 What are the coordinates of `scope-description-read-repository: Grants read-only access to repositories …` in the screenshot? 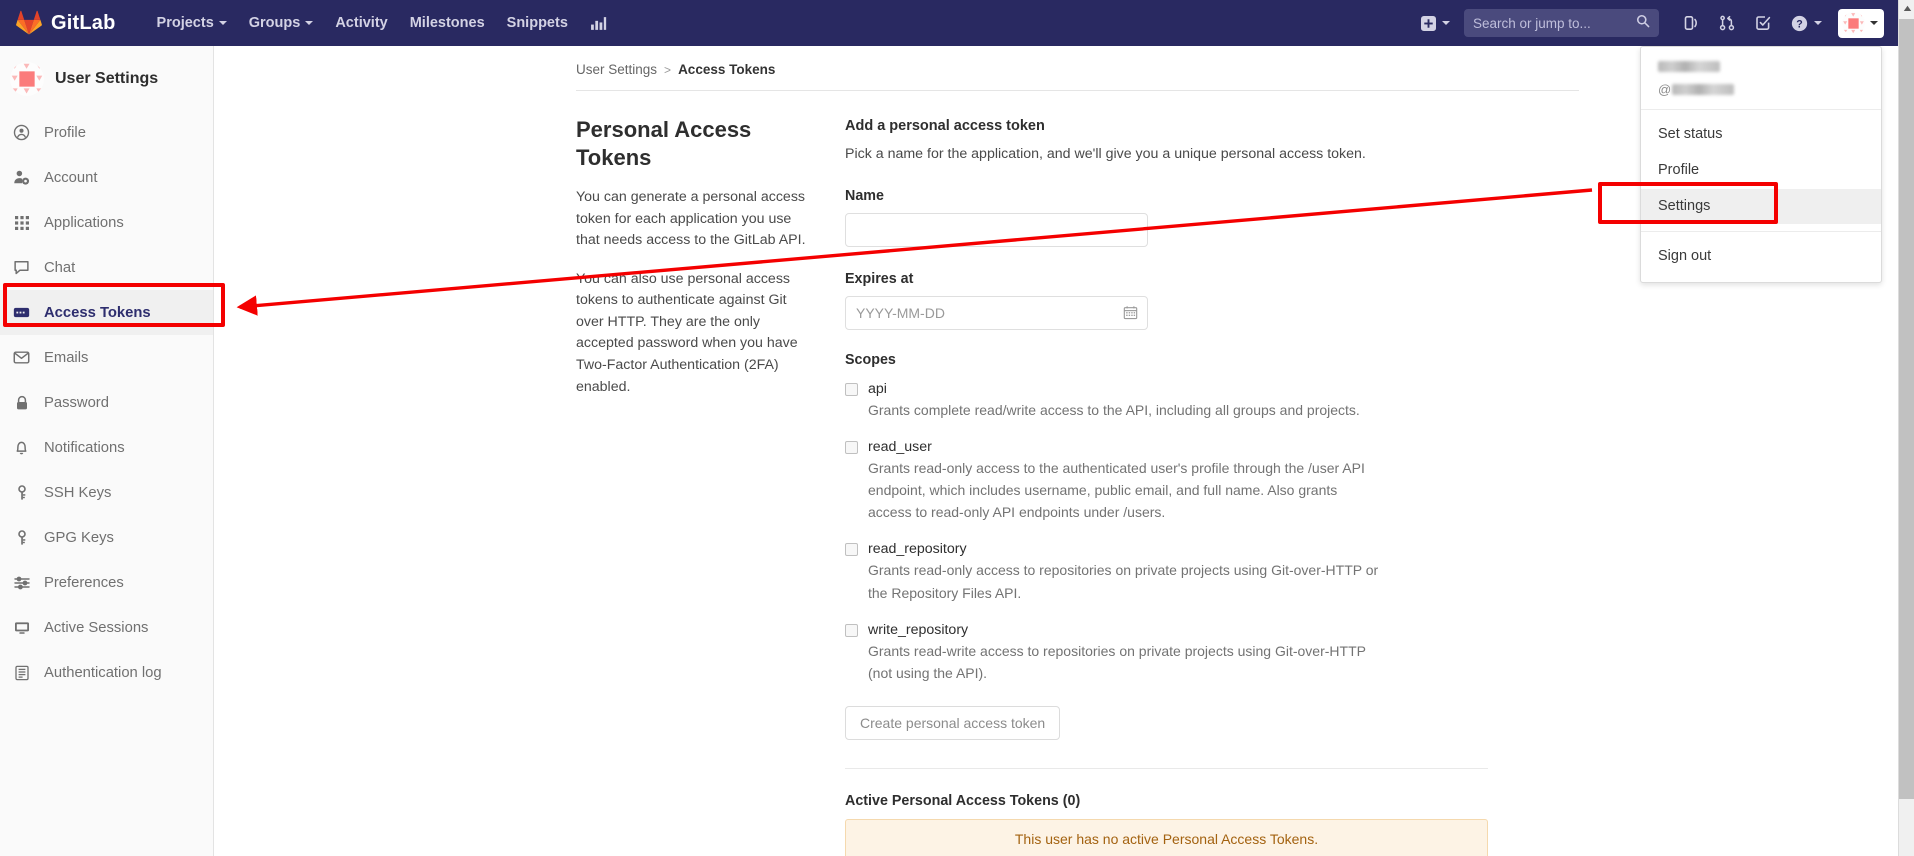 It's located at (1123, 581).